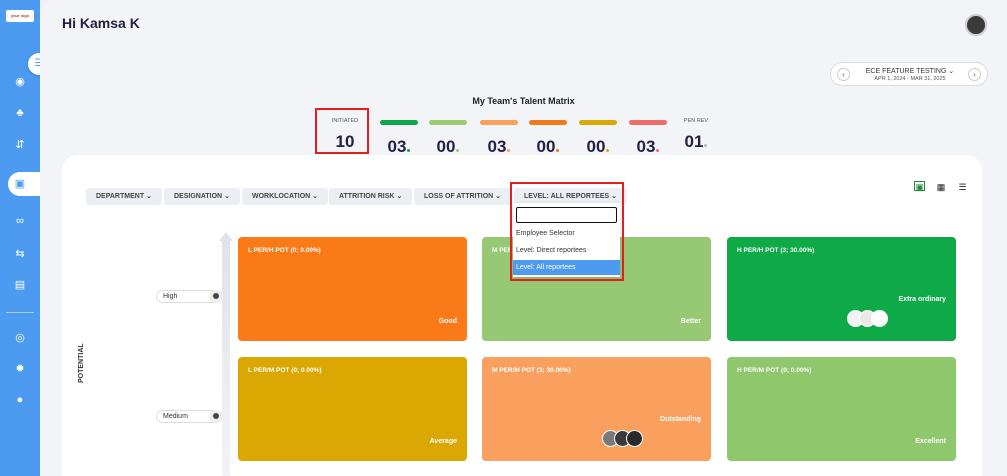 The width and height of the screenshot is (1007, 476). I want to click on cell-quality: Extra ordinary, so click(922, 299).